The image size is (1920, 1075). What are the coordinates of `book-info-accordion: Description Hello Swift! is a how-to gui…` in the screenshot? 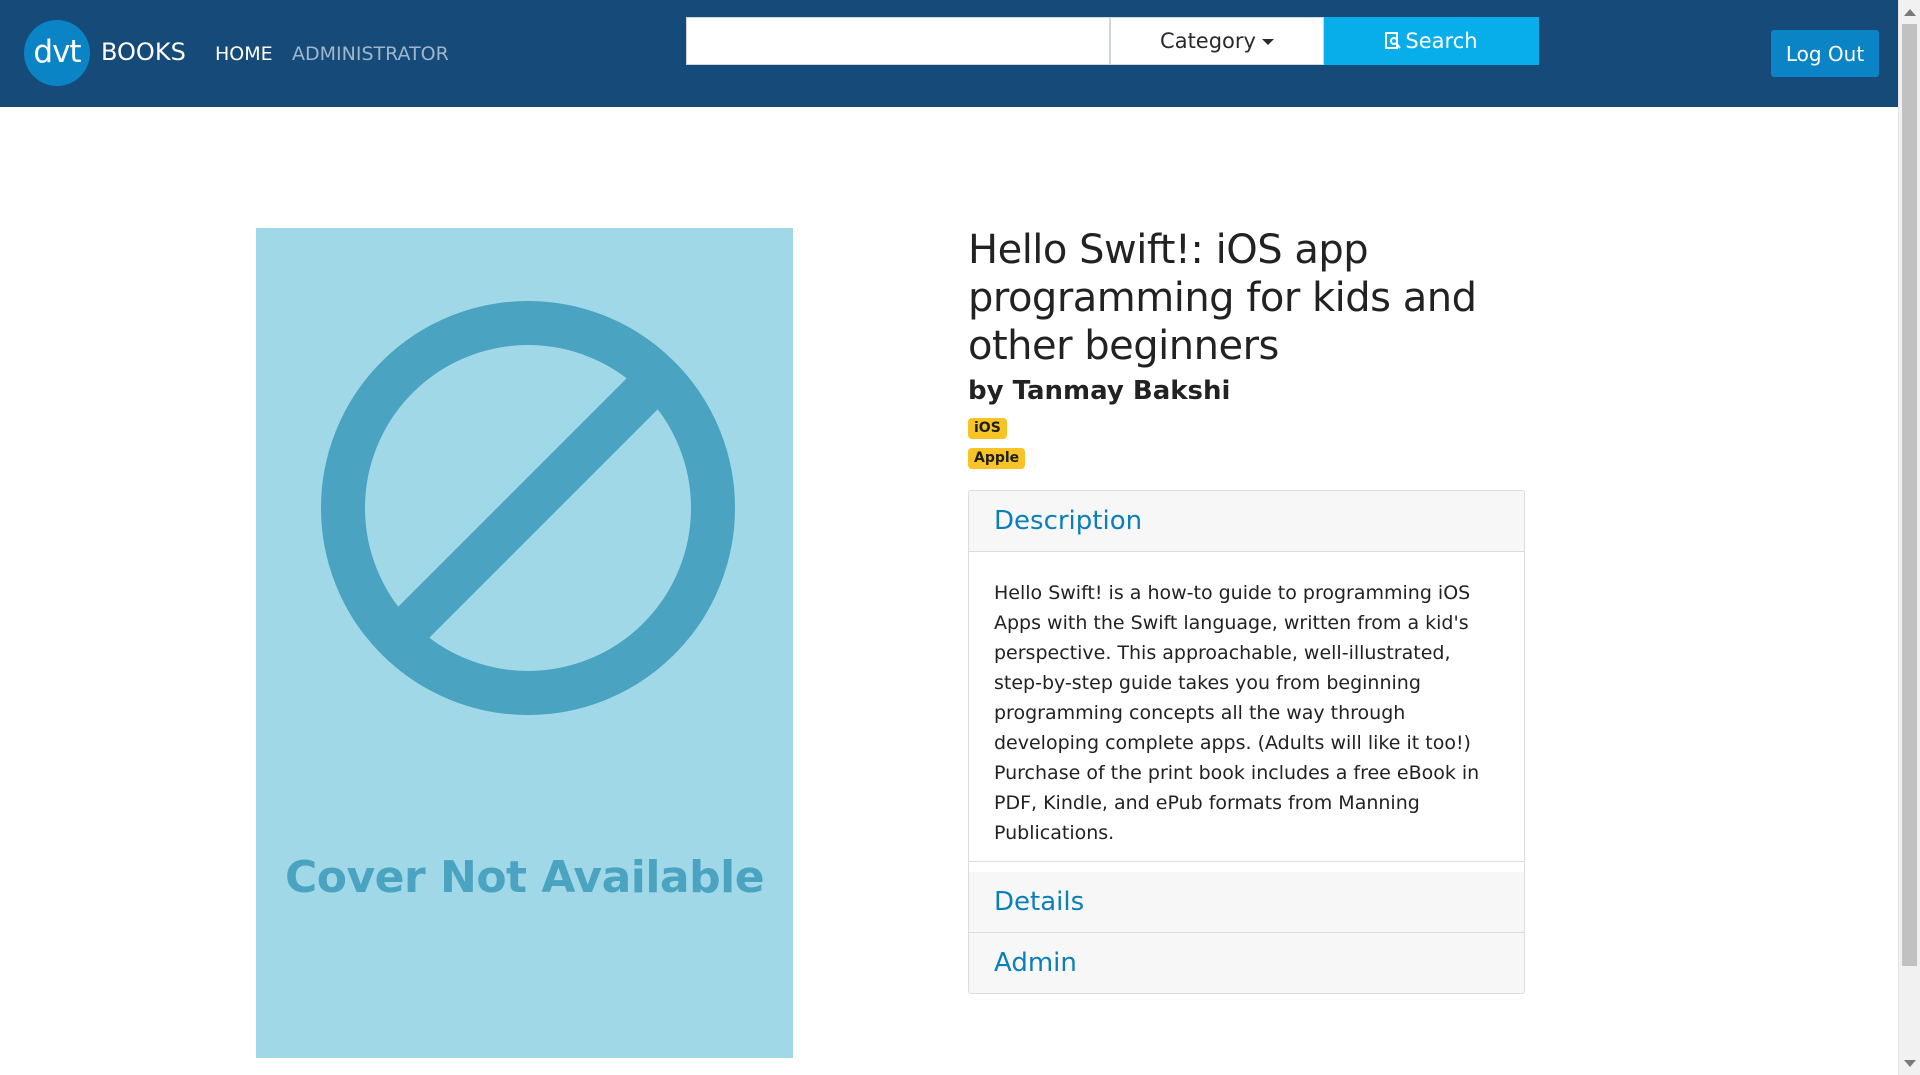 It's located at (1246, 742).